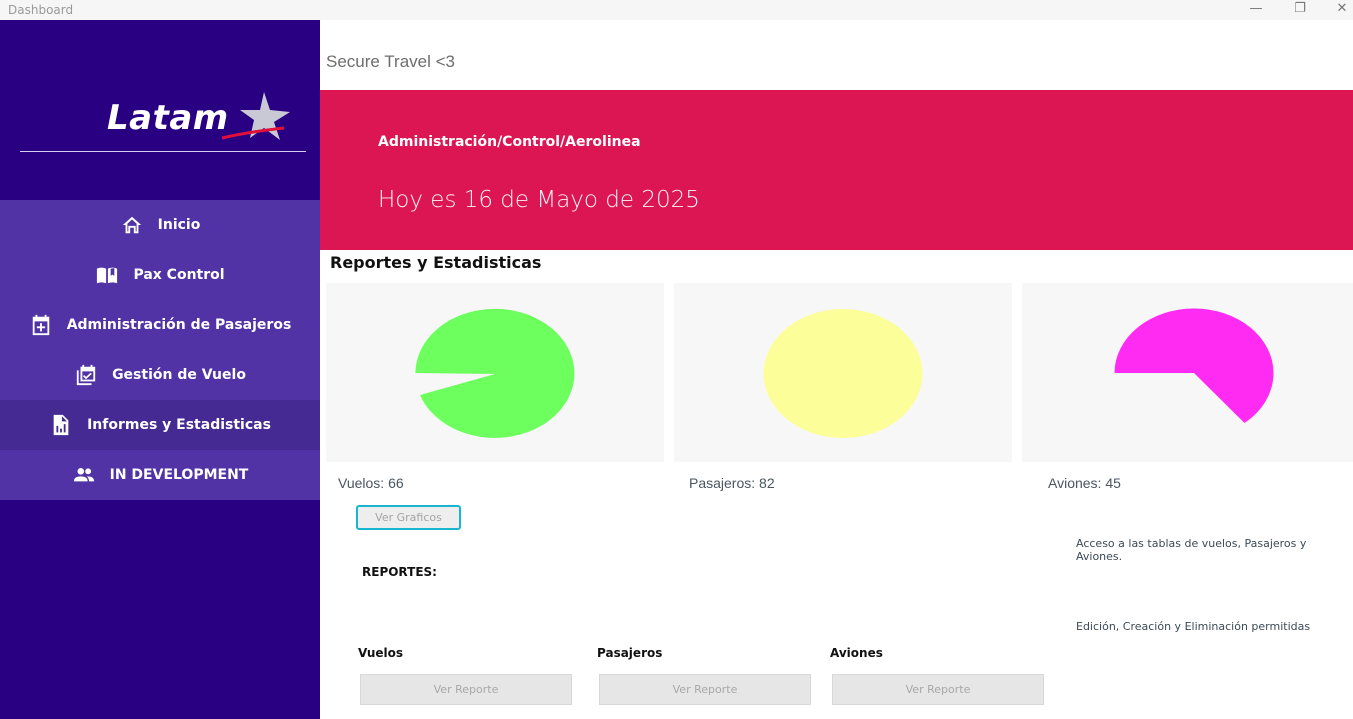 This screenshot has width=1353, height=719. Describe the element at coordinates (168, 118) in the screenshot. I see `logo-text: Latam` at that location.